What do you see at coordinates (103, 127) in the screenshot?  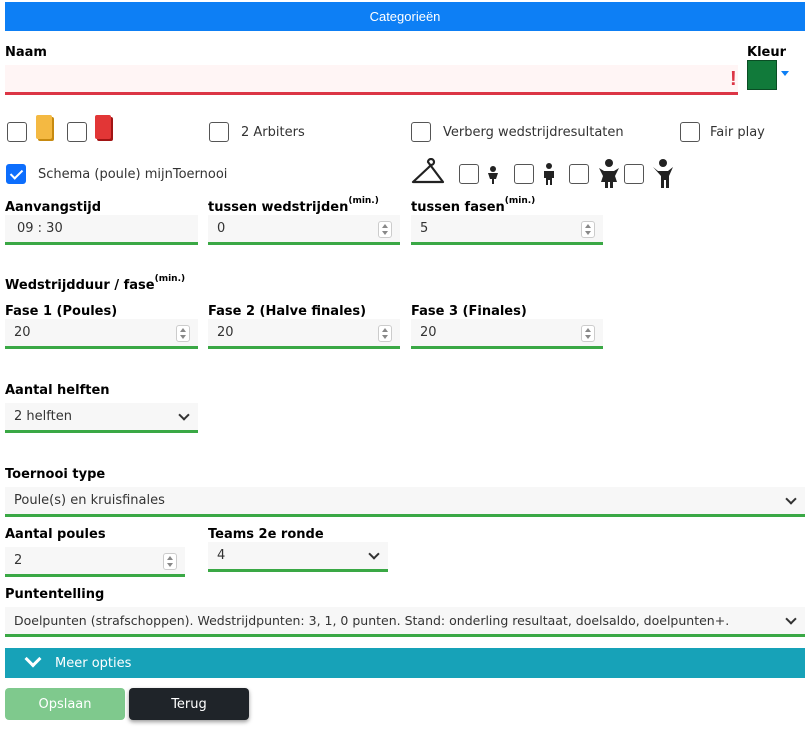 I see `red-card-icon` at bounding box center [103, 127].